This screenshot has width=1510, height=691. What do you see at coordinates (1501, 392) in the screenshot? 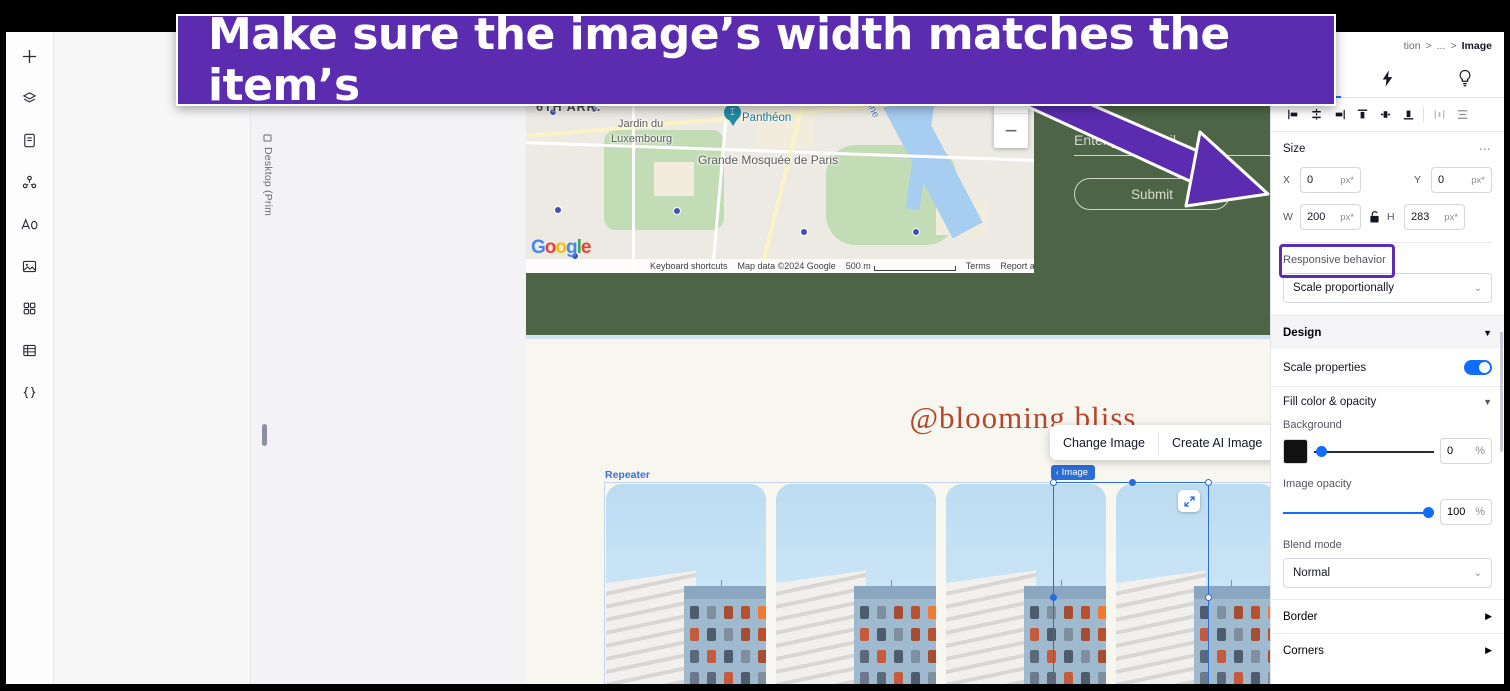
I see `inspector-scrollbar` at bounding box center [1501, 392].